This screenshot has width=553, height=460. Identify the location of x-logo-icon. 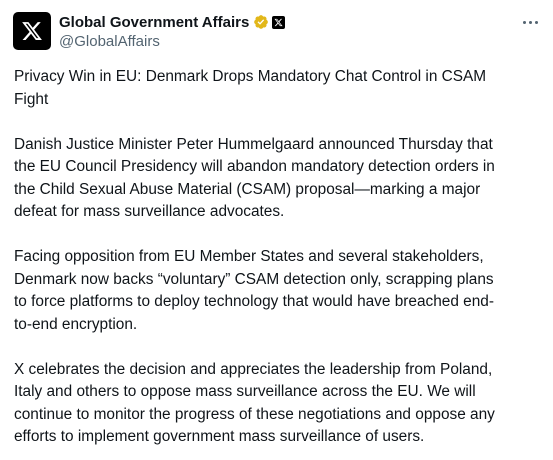
(32, 31).